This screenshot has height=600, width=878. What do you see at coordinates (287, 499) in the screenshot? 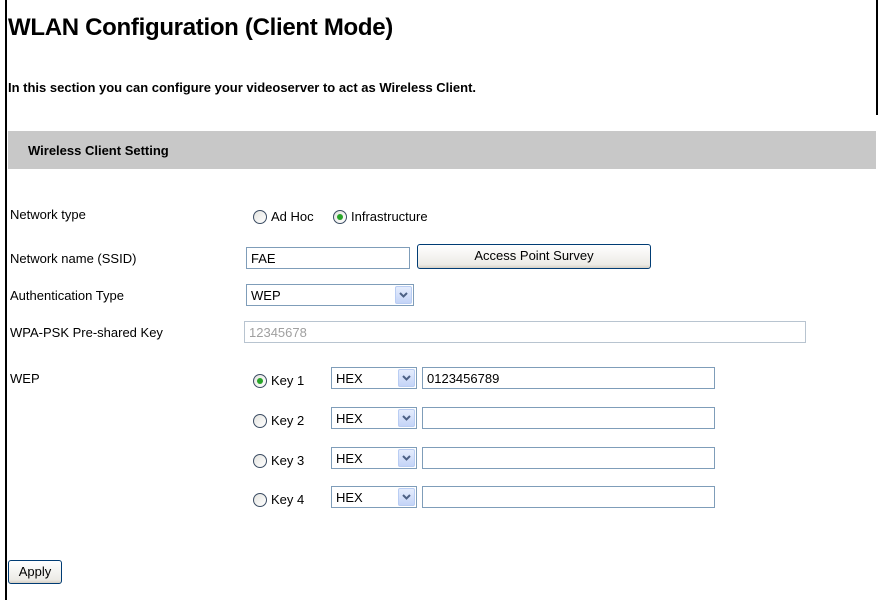
I see `wep-key-4-label: Key 4` at bounding box center [287, 499].